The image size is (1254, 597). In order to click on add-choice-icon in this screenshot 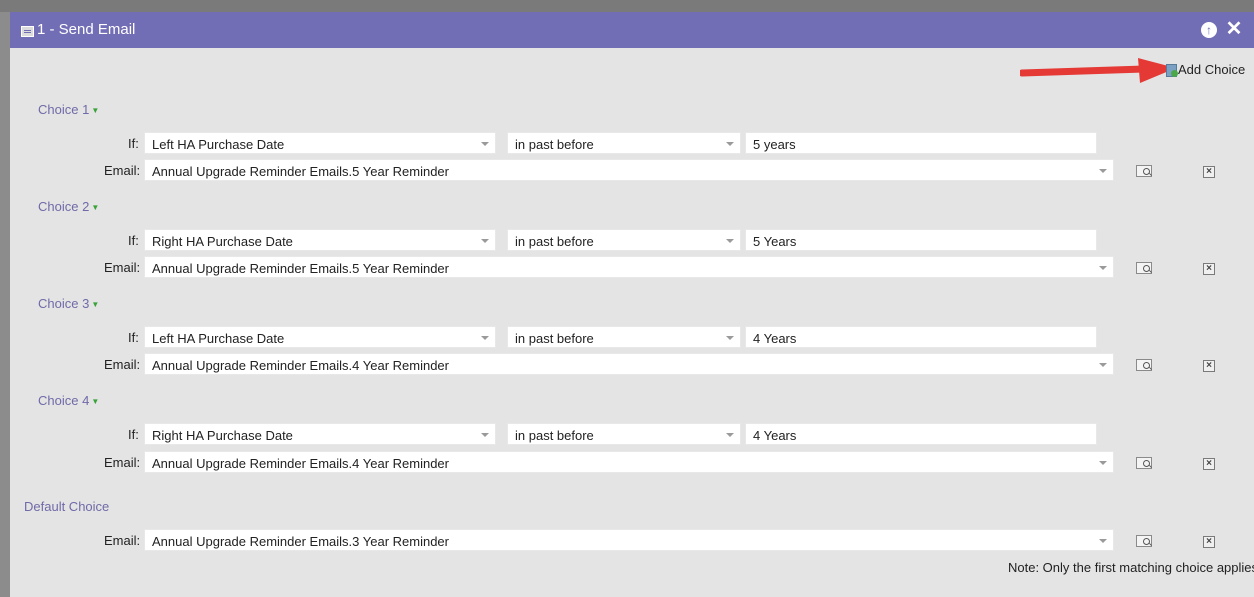, I will do `click(1172, 70)`.